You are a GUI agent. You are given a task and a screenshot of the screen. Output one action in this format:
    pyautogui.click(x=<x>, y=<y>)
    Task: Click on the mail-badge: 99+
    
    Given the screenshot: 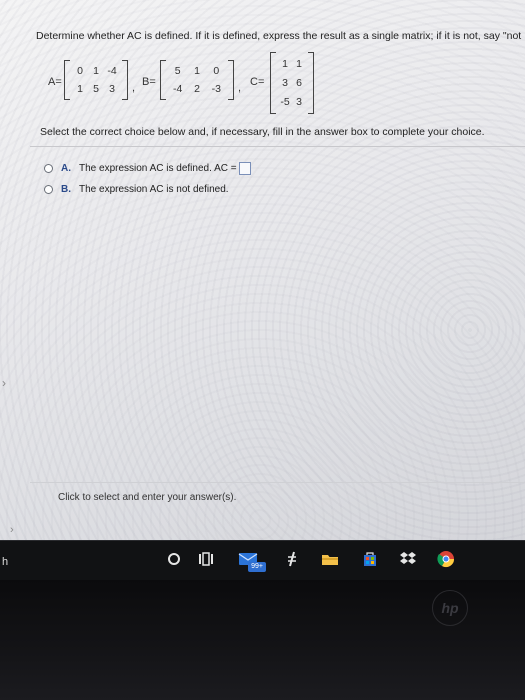 What is the action you would take?
    pyautogui.click(x=257, y=567)
    